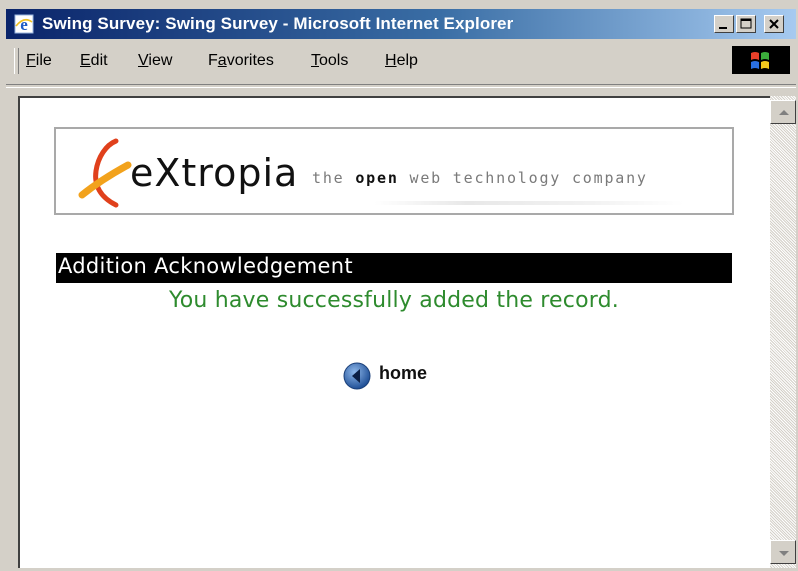 The width and height of the screenshot is (798, 571). Describe the element at coordinates (377, 178) in the screenshot. I see `tagline-open: open` at that location.